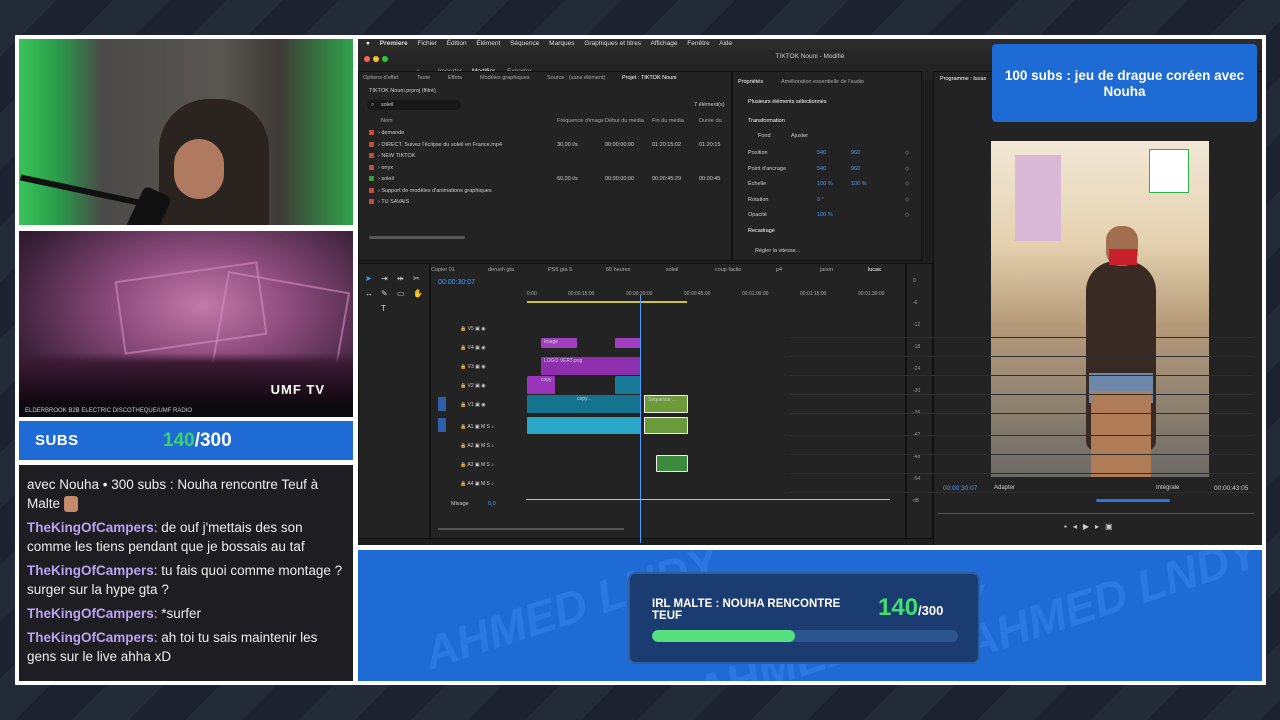 The height and width of the screenshot is (720, 1280). Describe the element at coordinates (624, 121) in the screenshot. I see `col-start: Début du média` at that location.